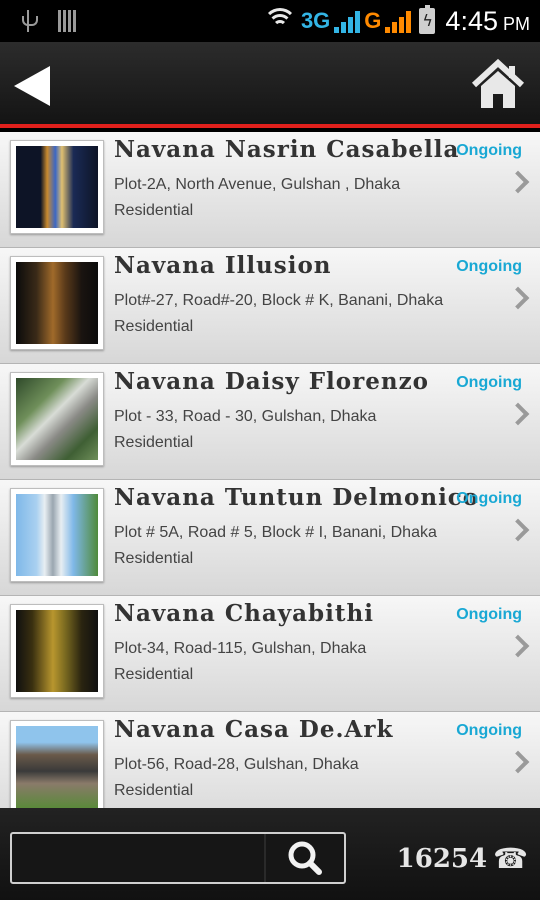  What do you see at coordinates (29, 21) in the screenshot?
I see `usb-icon` at bounding box center [29, 21].